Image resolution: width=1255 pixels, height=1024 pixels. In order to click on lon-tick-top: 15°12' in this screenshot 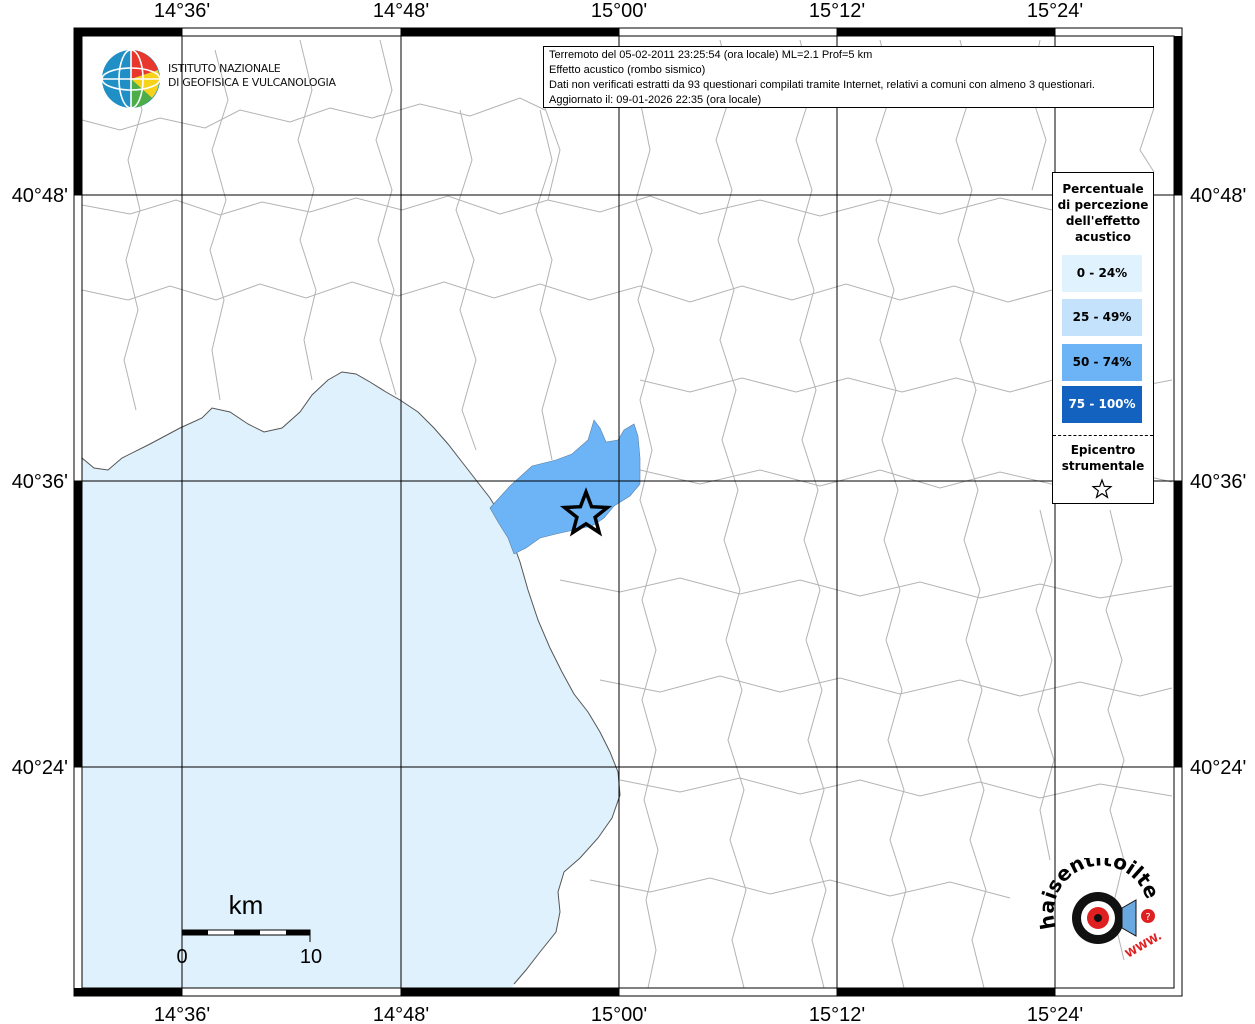, I will do `click(837, 11)`.